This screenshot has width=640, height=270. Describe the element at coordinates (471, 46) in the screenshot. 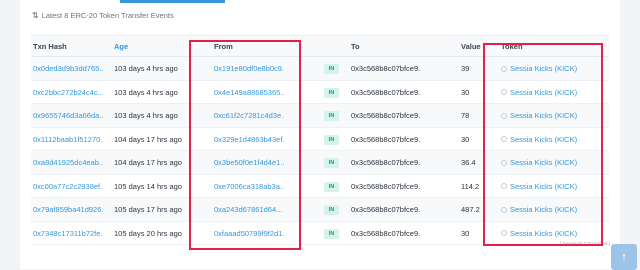

I see `header-value: Value` at that location.